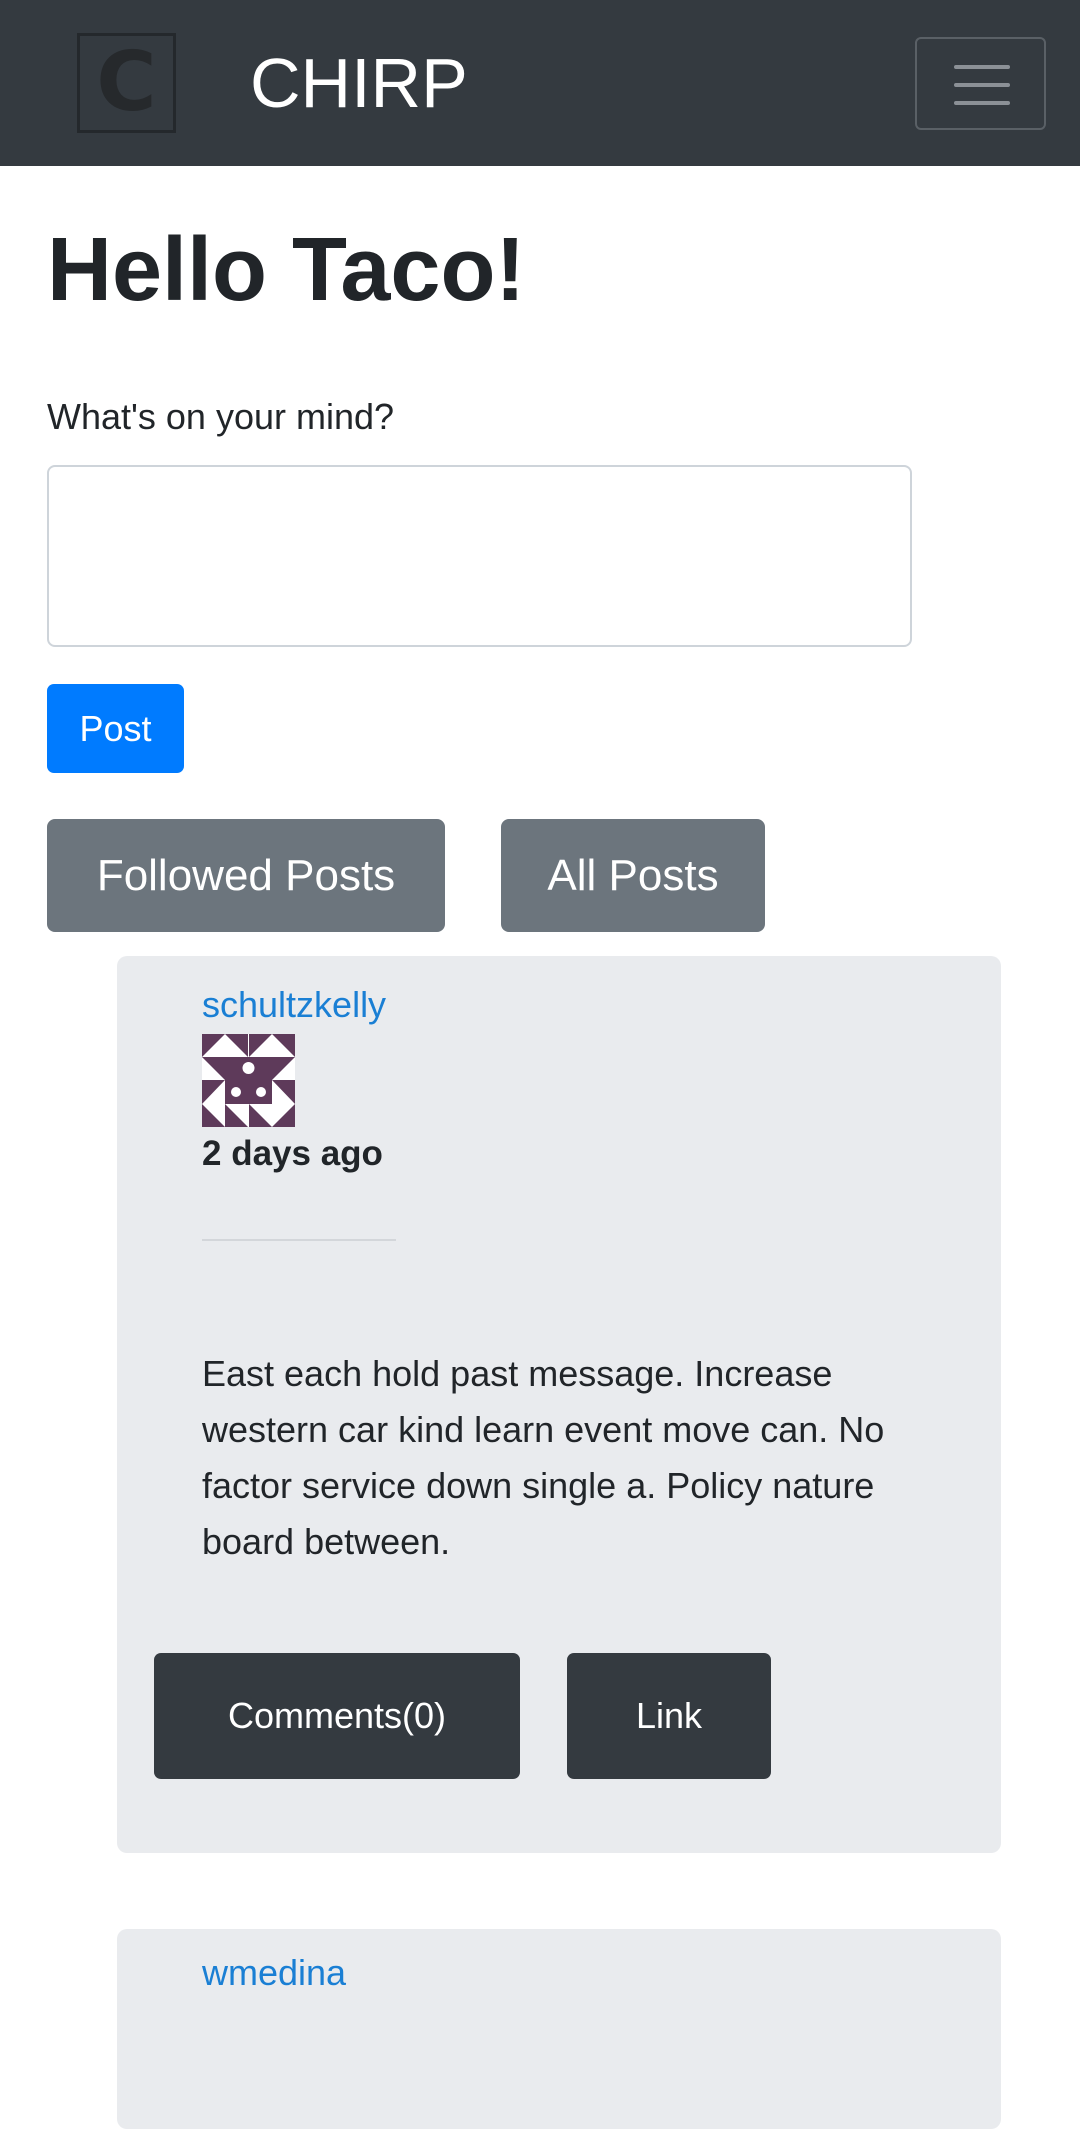  I want to click on menu-toggle-button, so click(980, 83).